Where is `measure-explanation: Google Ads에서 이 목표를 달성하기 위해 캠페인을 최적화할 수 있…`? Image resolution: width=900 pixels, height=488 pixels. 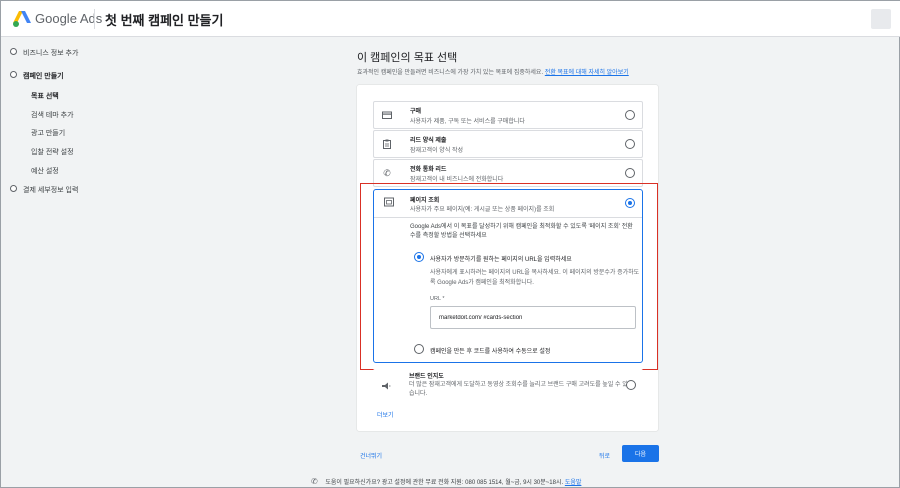 measure-explanation: Google Ads에서 이 목표를 달성하기 위해 캠페인을 최적화할 수 있… is located at coordinates (521, 231).